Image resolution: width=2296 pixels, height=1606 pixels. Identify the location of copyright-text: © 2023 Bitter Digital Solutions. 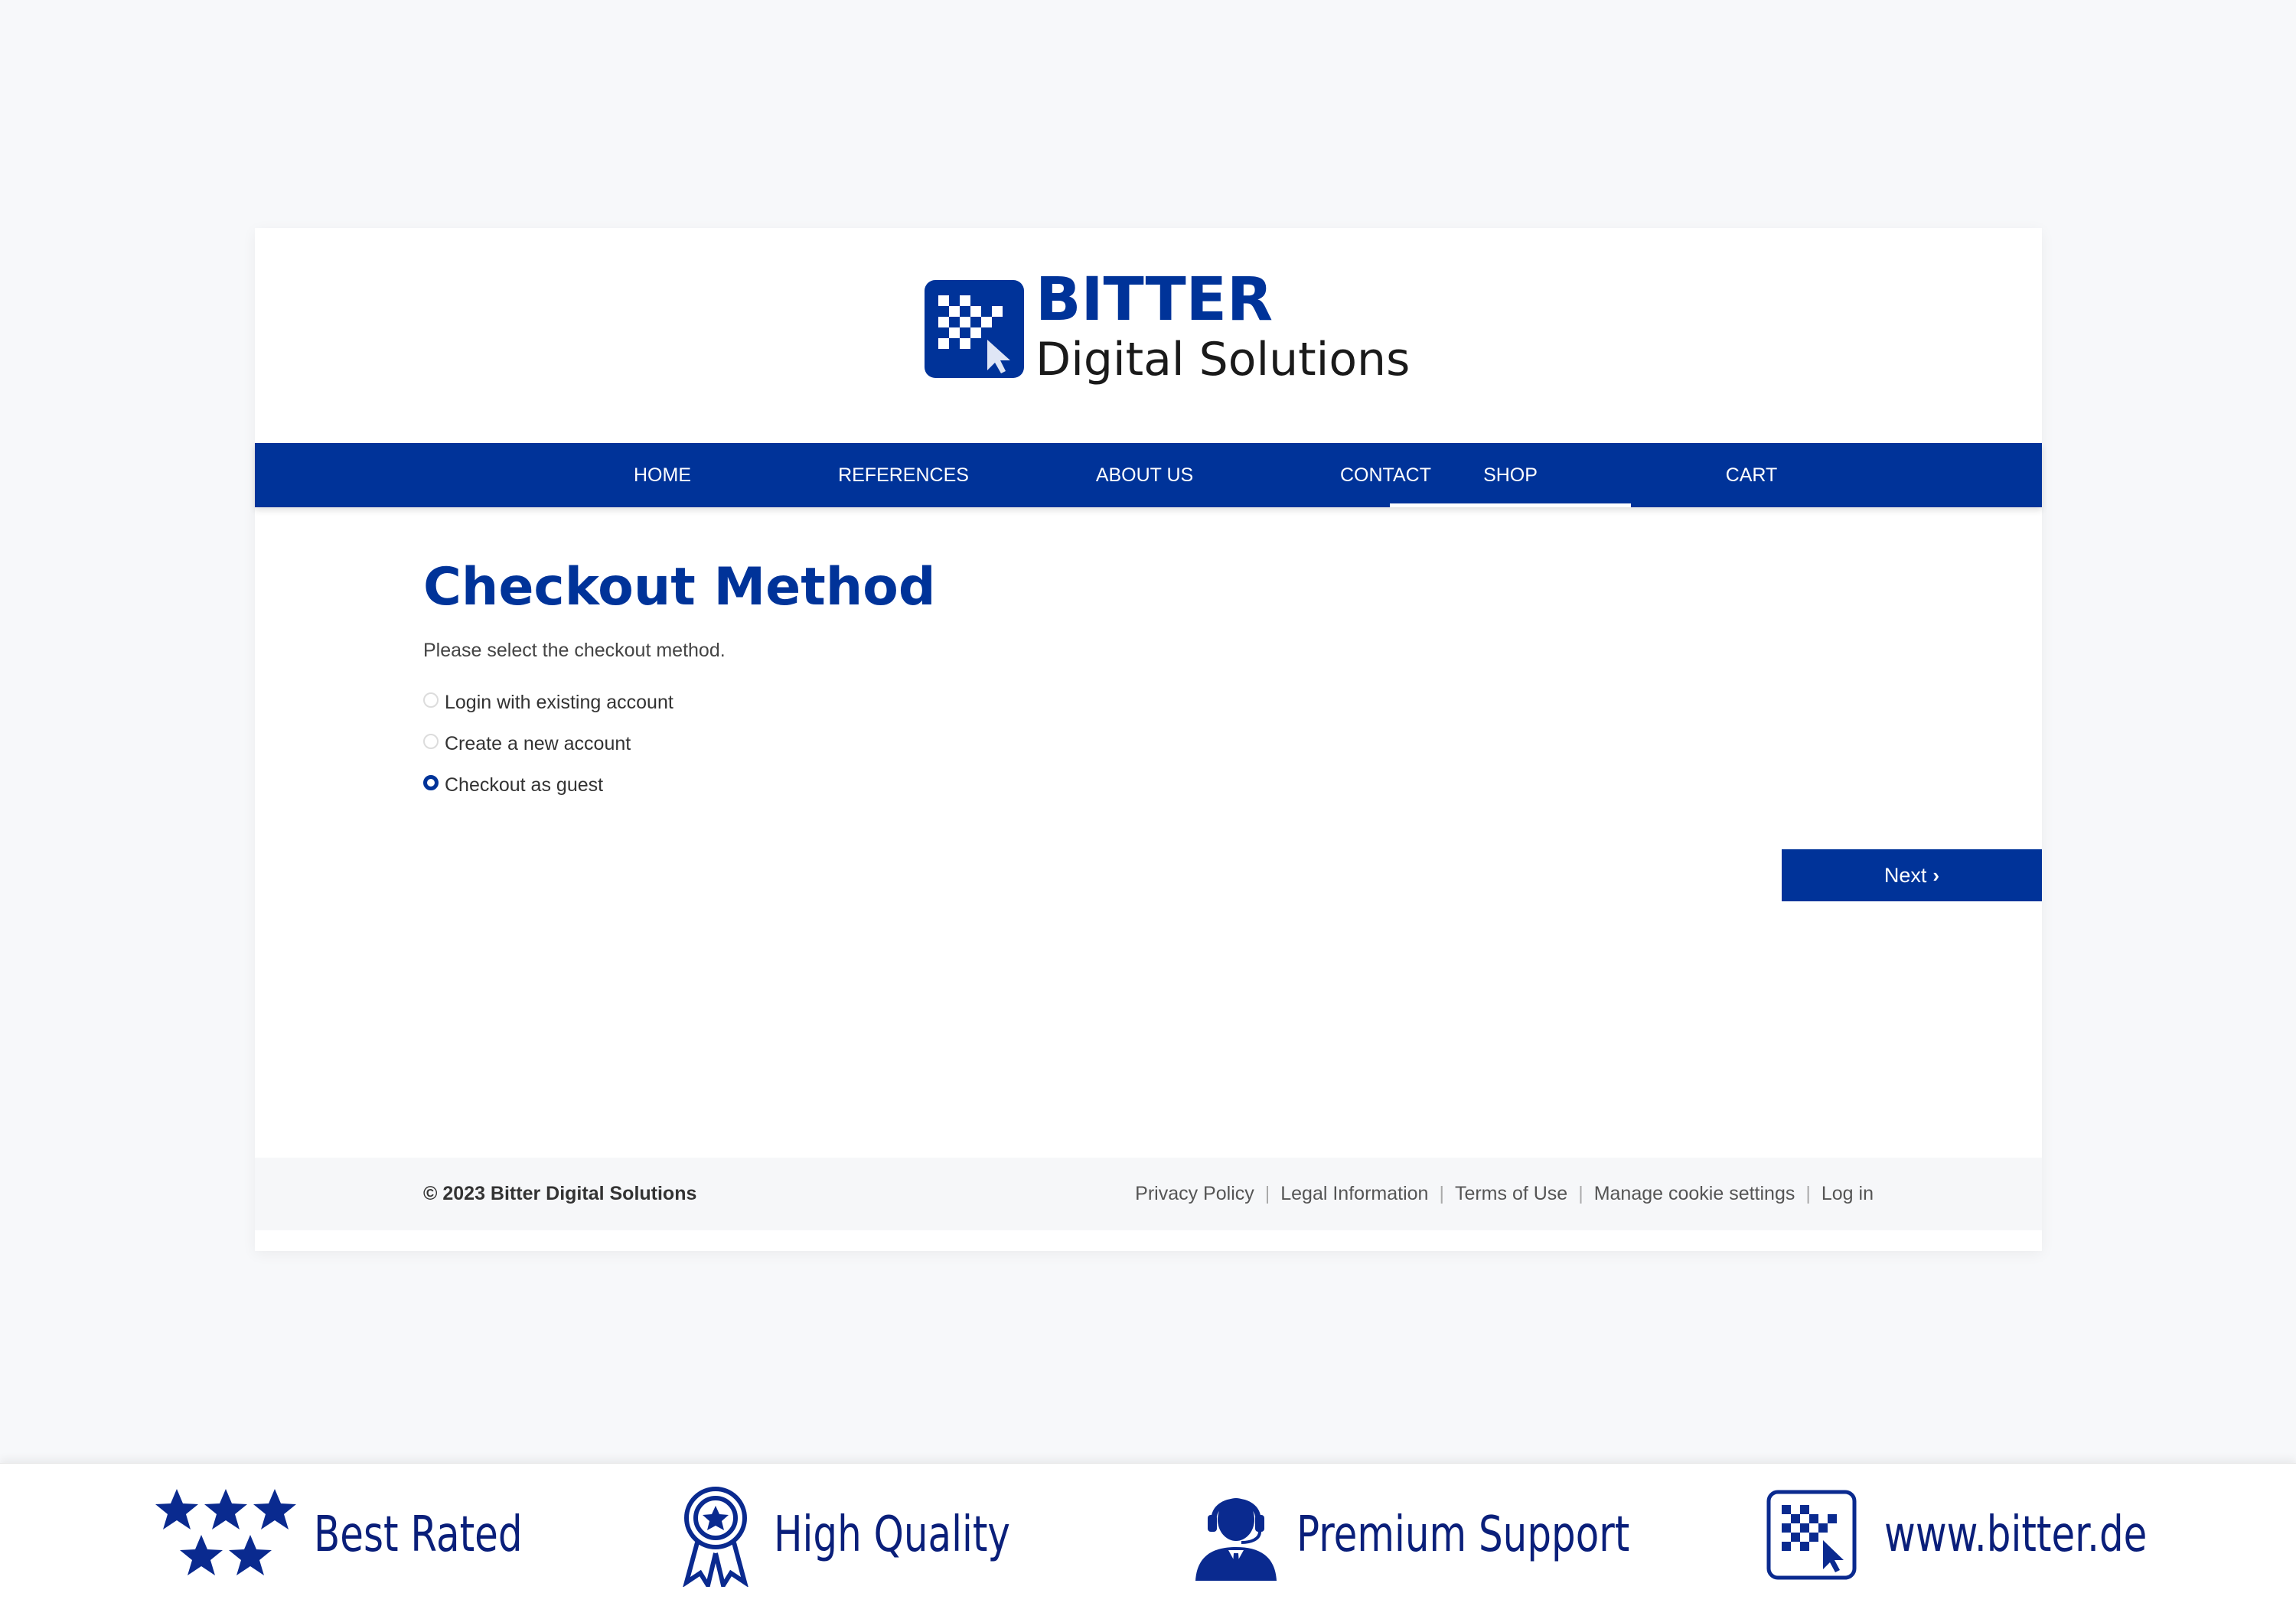
(560, 1193).